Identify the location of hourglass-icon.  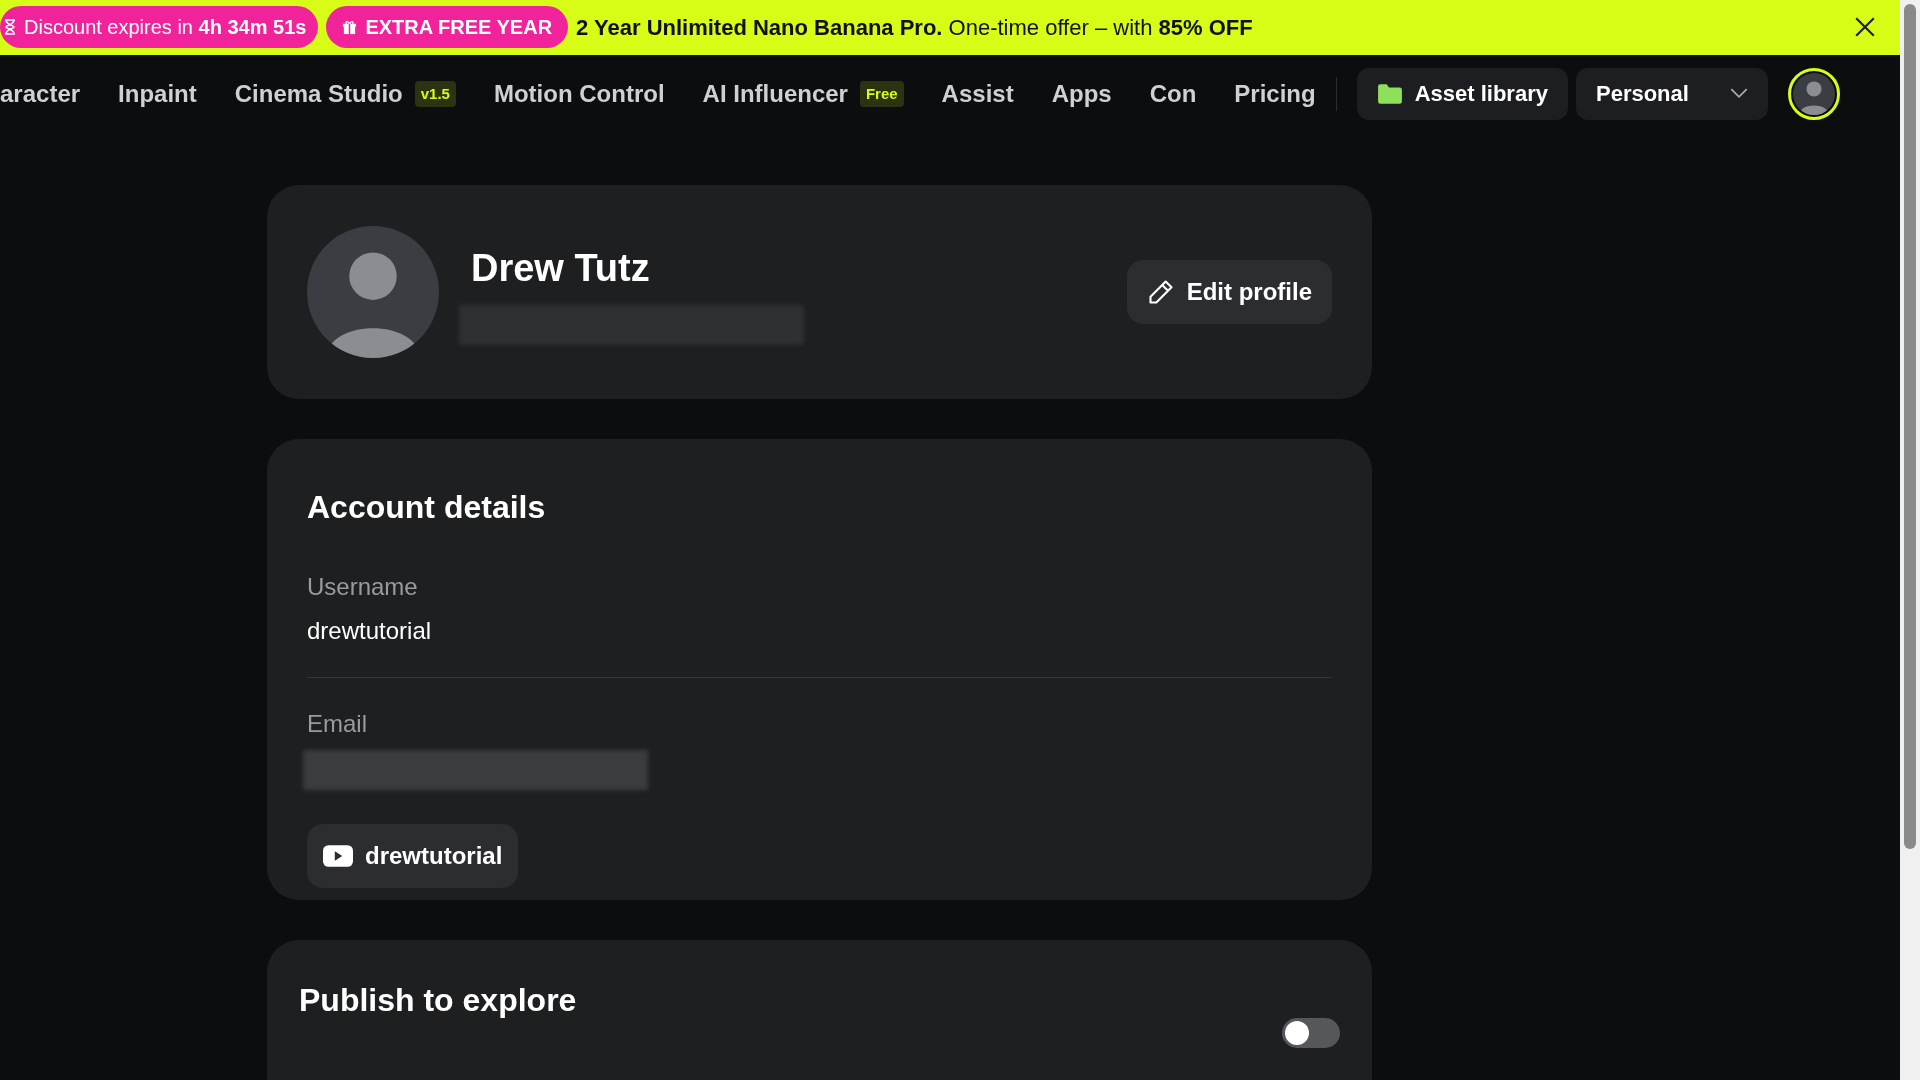
(10, 27).